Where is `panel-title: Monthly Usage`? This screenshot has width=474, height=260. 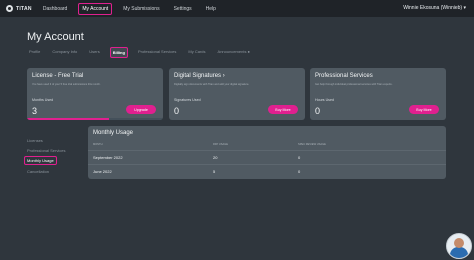
panel-title: Monthly Usage is located at coordinates (113, 133).